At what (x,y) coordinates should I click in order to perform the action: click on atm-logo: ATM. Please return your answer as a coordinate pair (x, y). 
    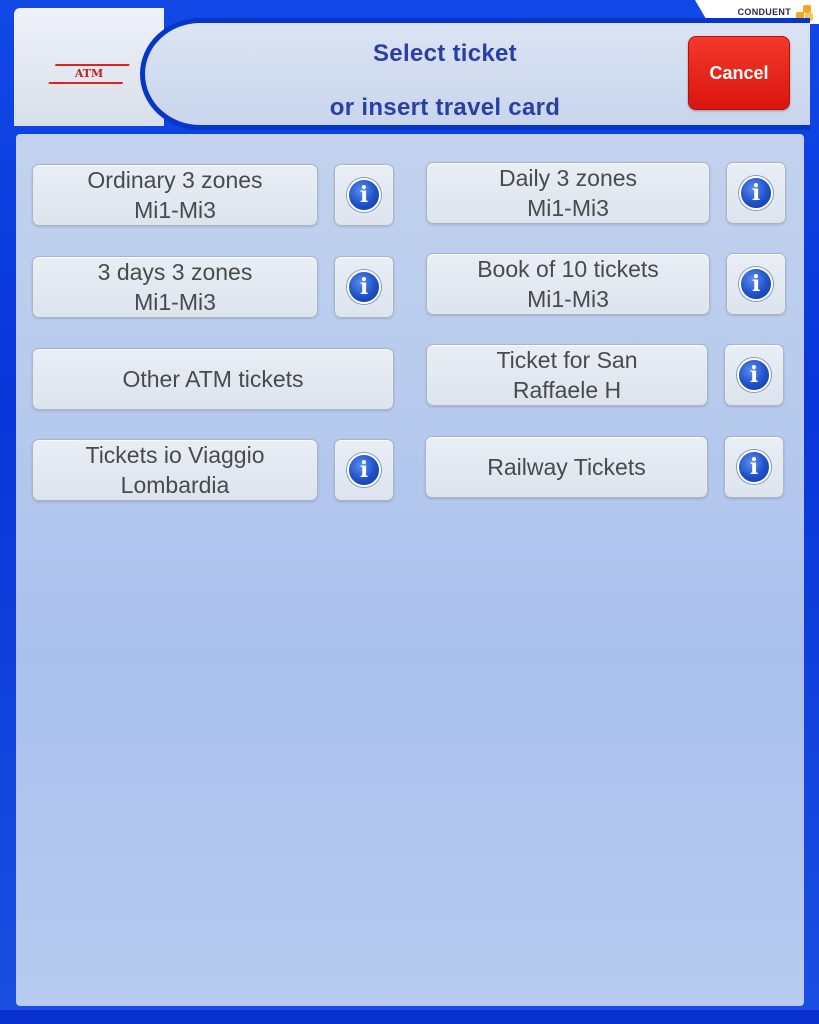
    Looking at the image, I should click on (89, 74).